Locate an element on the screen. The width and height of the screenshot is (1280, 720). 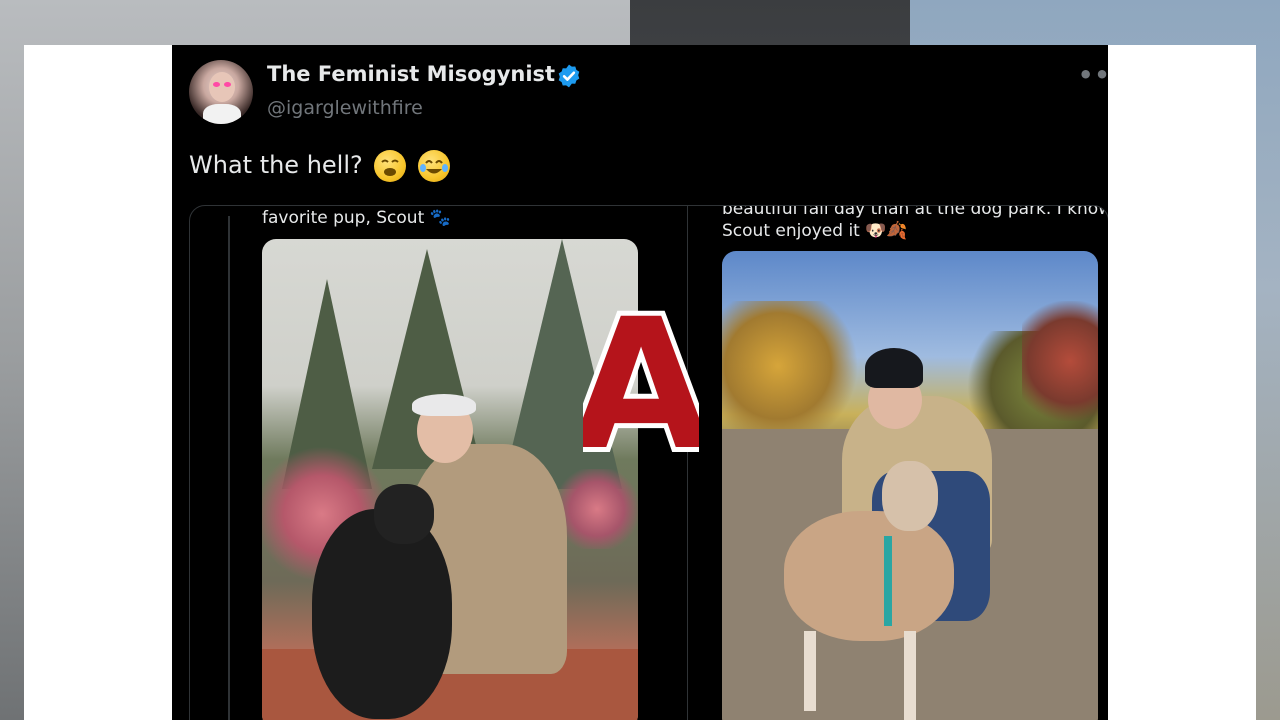
right-quote-caption-line2: Scout enjoyed it 🐶🍂 is located at coordinates (815, 231).